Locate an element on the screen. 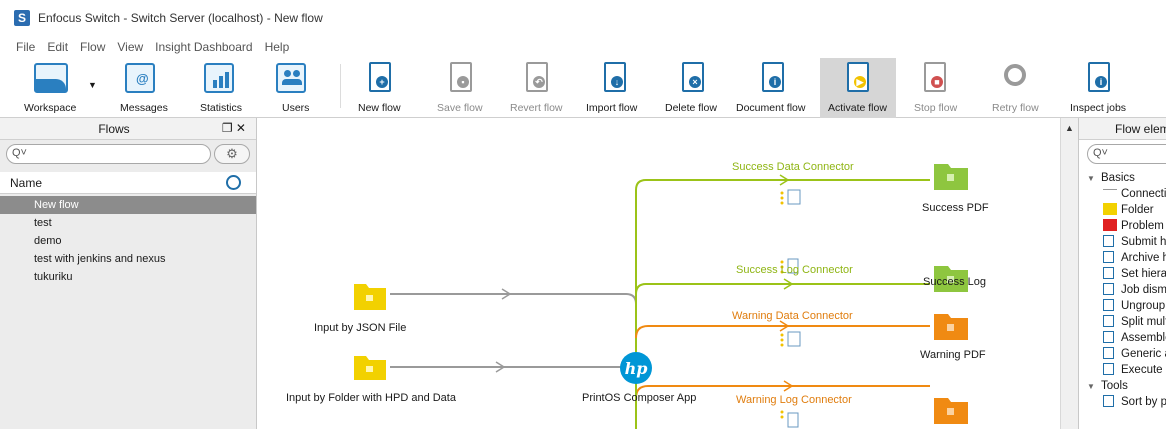 The image size is (1166, 429). input-folder-connection is located at coordinates (506, 367).